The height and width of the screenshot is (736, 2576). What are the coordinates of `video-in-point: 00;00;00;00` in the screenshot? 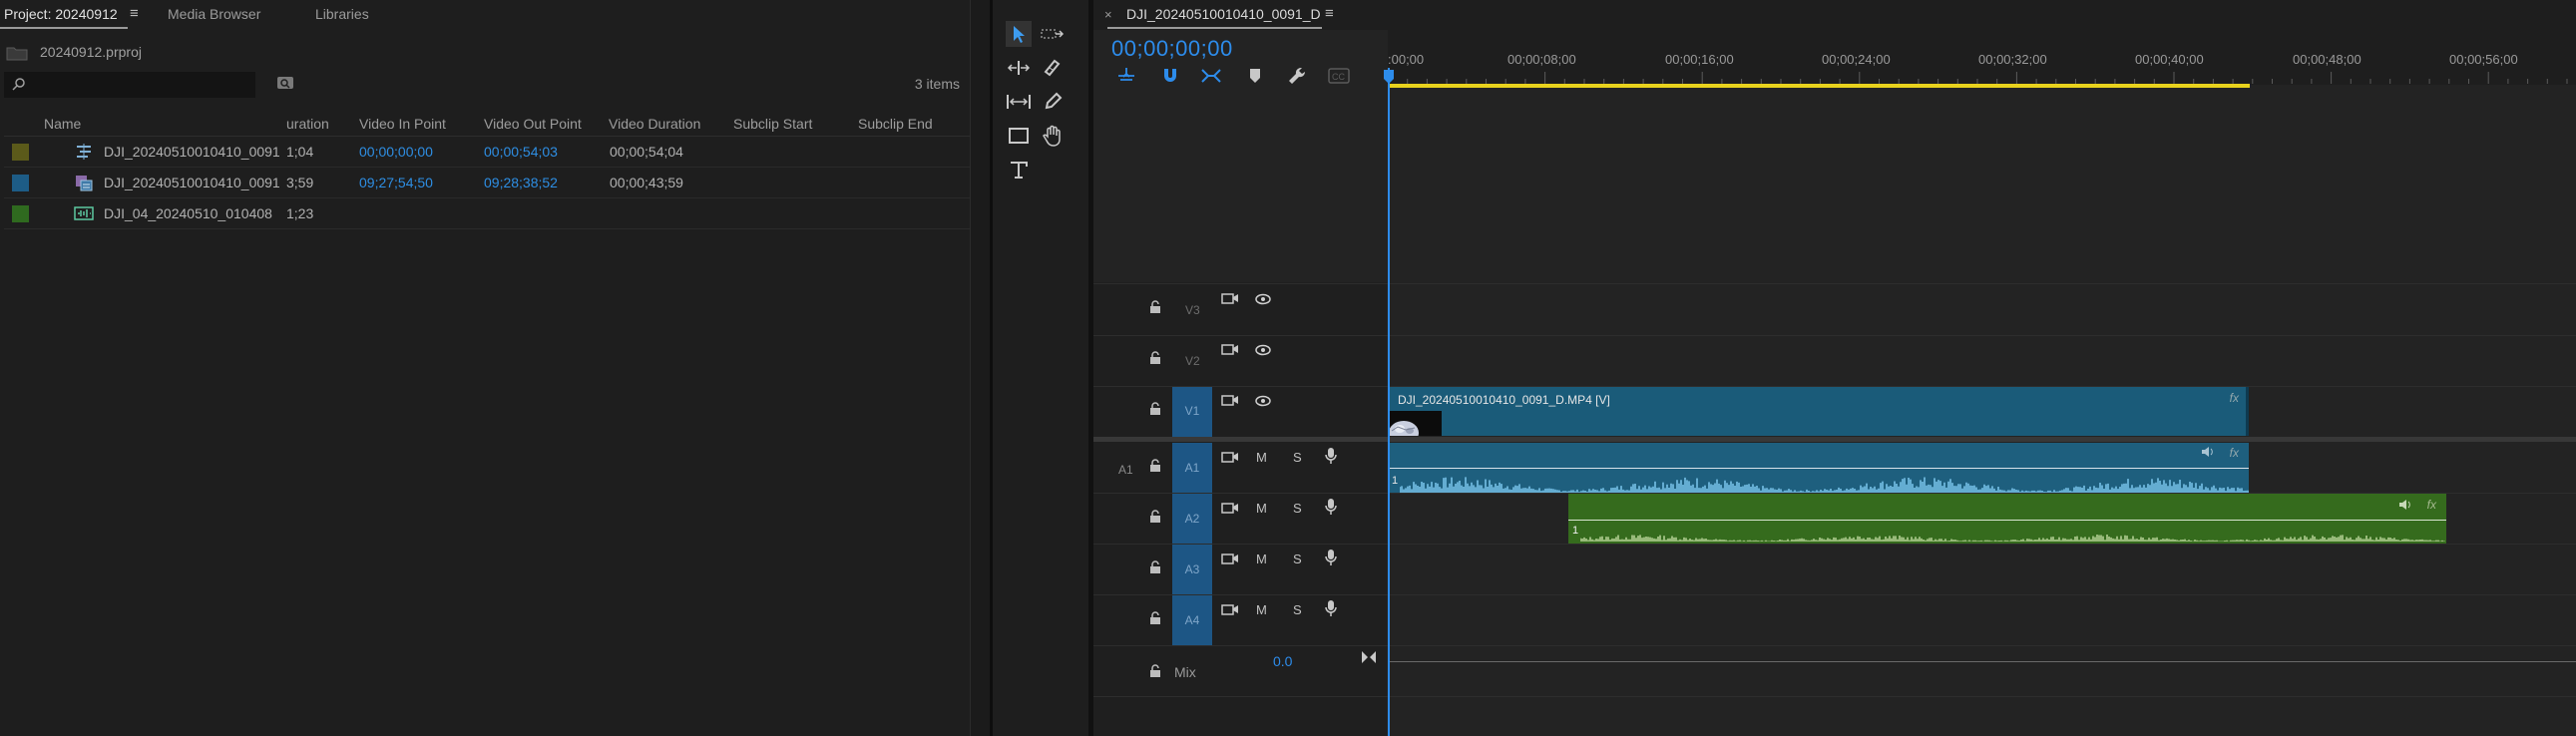 It's located at (396, 152).